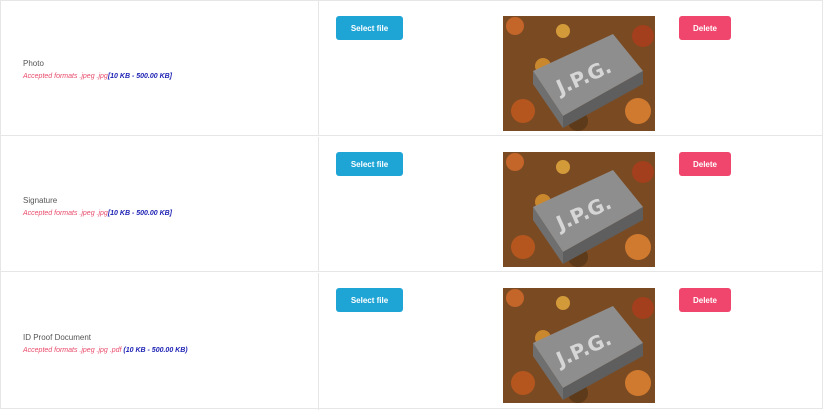  Describe the element at coordinates (72, 350) in the screenshot. I see `formats-text: Accepted formats .jpeg .jpg .pdf` at that location.